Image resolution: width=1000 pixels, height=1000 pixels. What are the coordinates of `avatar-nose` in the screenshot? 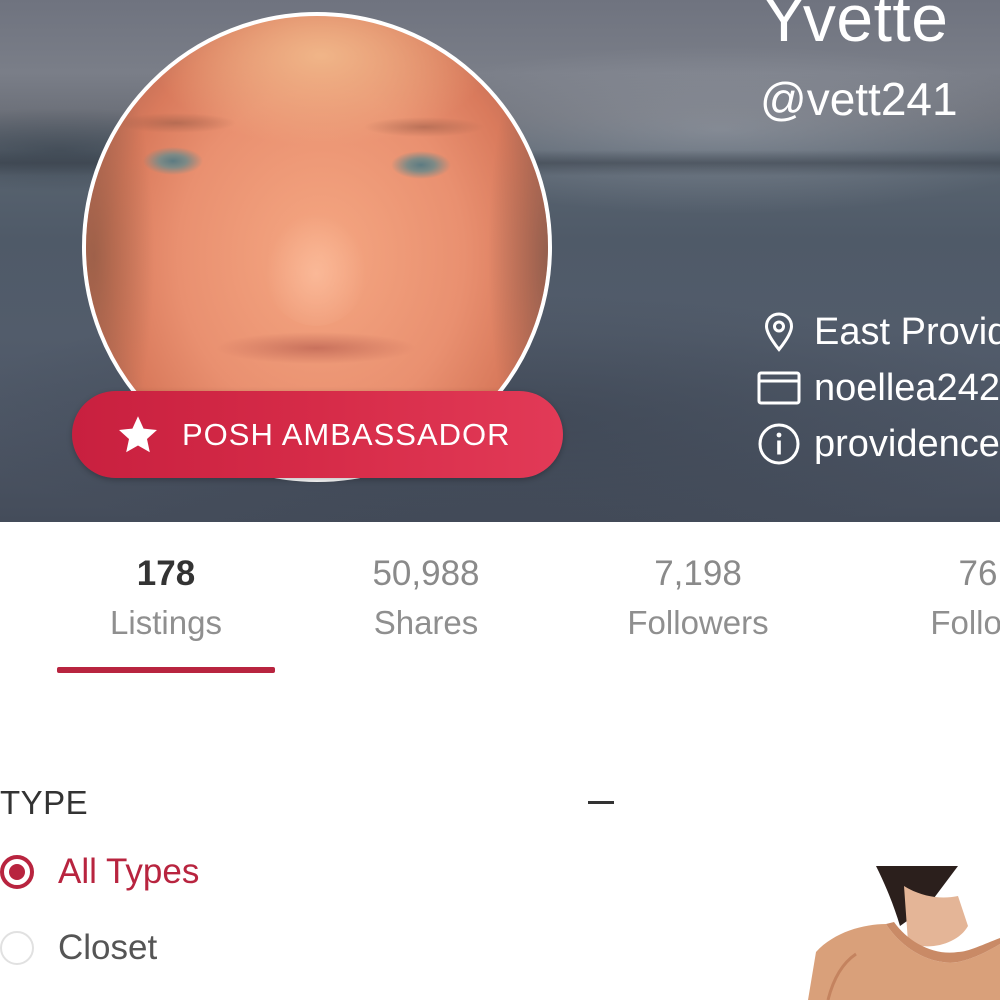 It's located at (316, 261).